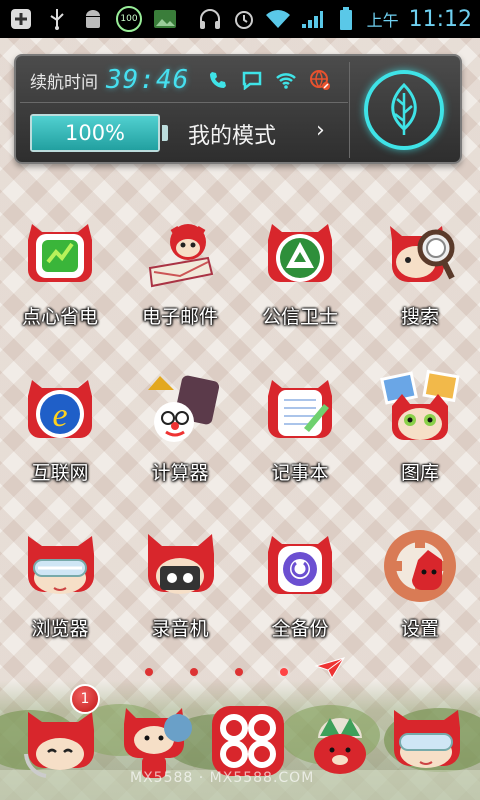 This screenshot has height=800, width=480. I want to click on dock-browser, so click(426, 740).